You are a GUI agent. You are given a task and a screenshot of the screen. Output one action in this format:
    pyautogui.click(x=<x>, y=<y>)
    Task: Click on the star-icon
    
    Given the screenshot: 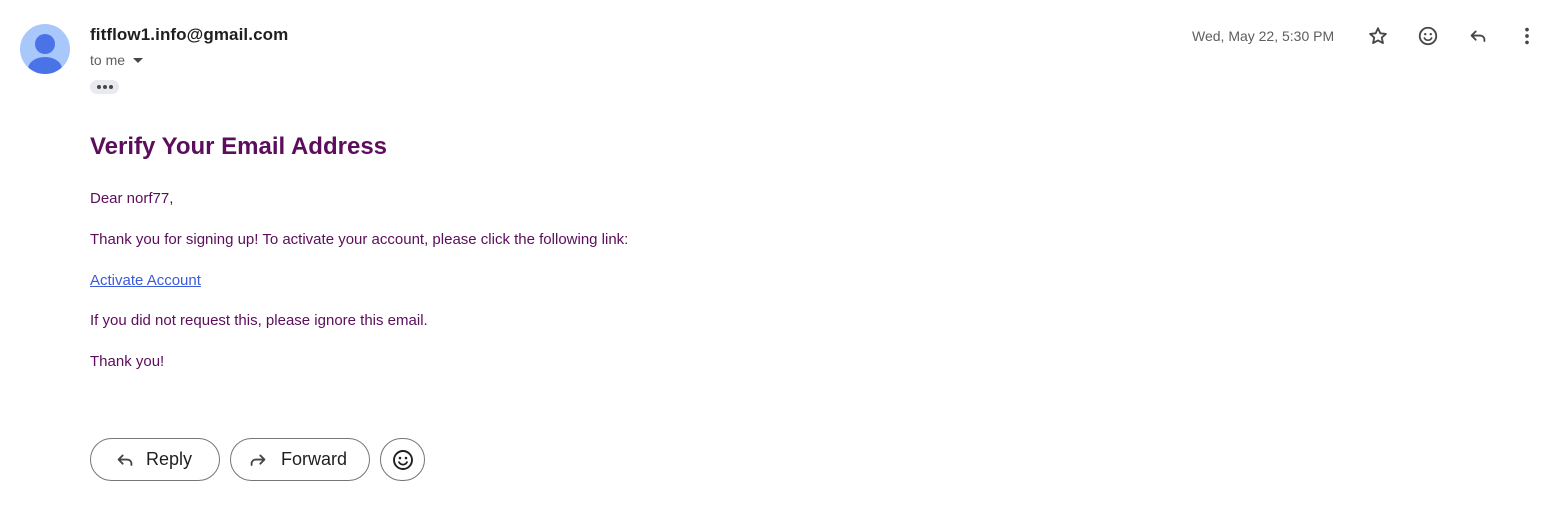 What is the action you would take?
    pyautogui.click(x=1378, y=35)
    